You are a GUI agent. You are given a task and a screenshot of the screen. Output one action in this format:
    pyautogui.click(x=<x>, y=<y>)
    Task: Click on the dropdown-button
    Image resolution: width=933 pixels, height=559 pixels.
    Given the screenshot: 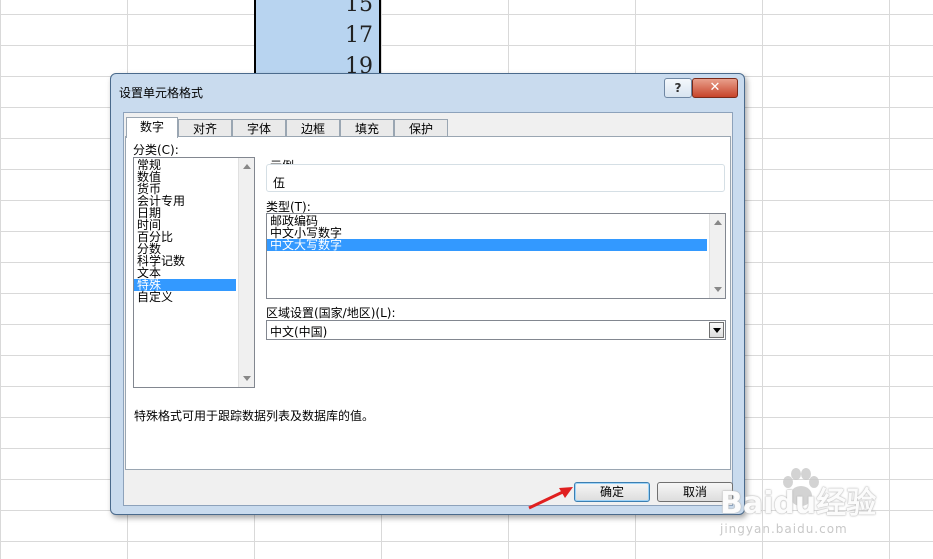 What is the action you would take?
    pyautogui.click(x=716, y=330)
    